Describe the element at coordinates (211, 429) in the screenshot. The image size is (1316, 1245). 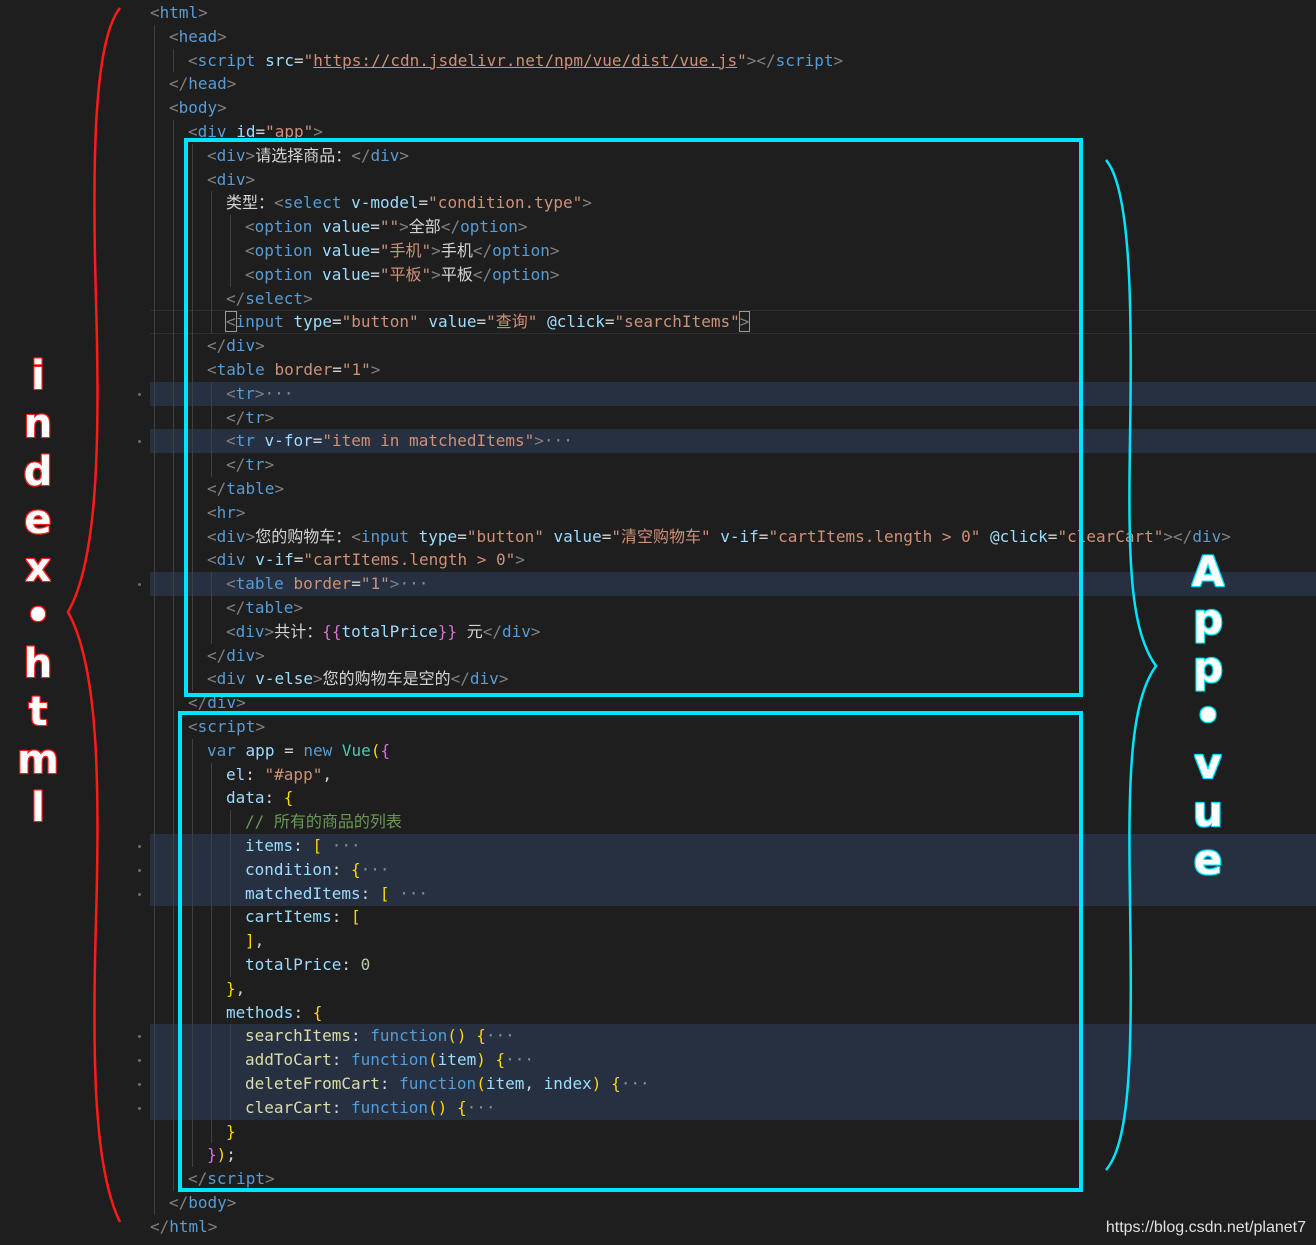
I see `indent-guide` at that location.